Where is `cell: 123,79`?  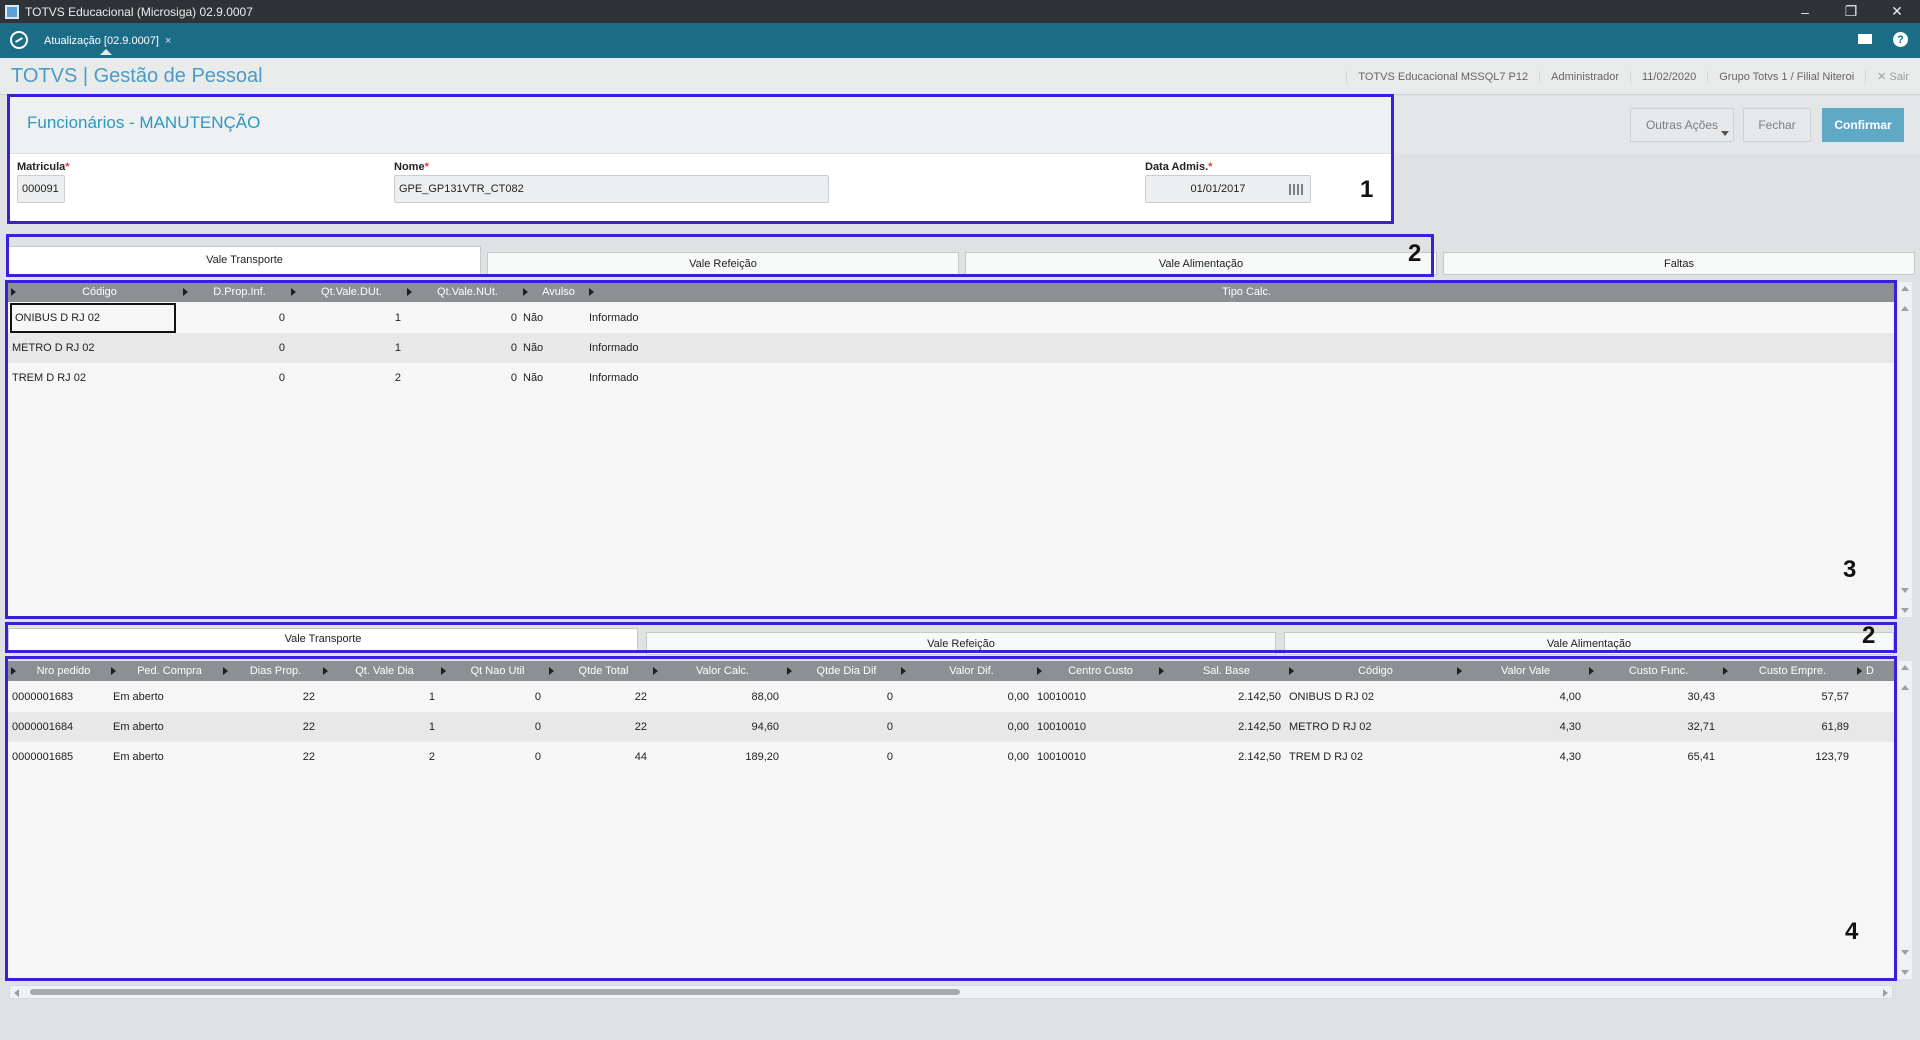 cell: 123,79 is located at coordinates (1784, 757).